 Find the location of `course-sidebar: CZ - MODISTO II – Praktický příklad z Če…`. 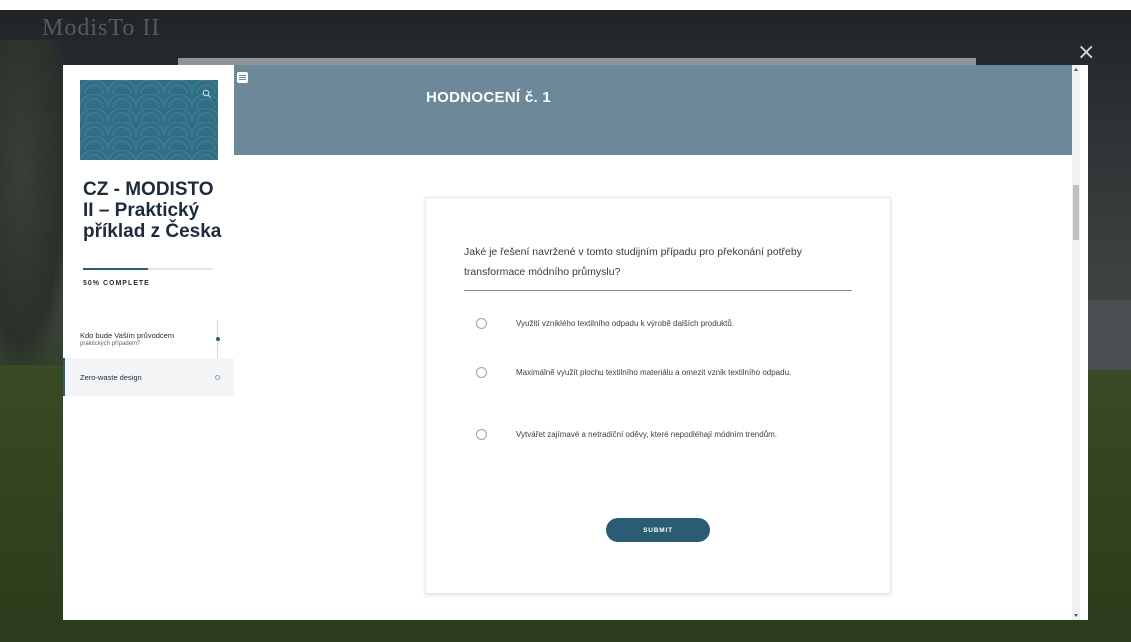

course-sidebar: CZ - MODISTO II – Praktický příklad z Če… is located at coordinates (148, 342).